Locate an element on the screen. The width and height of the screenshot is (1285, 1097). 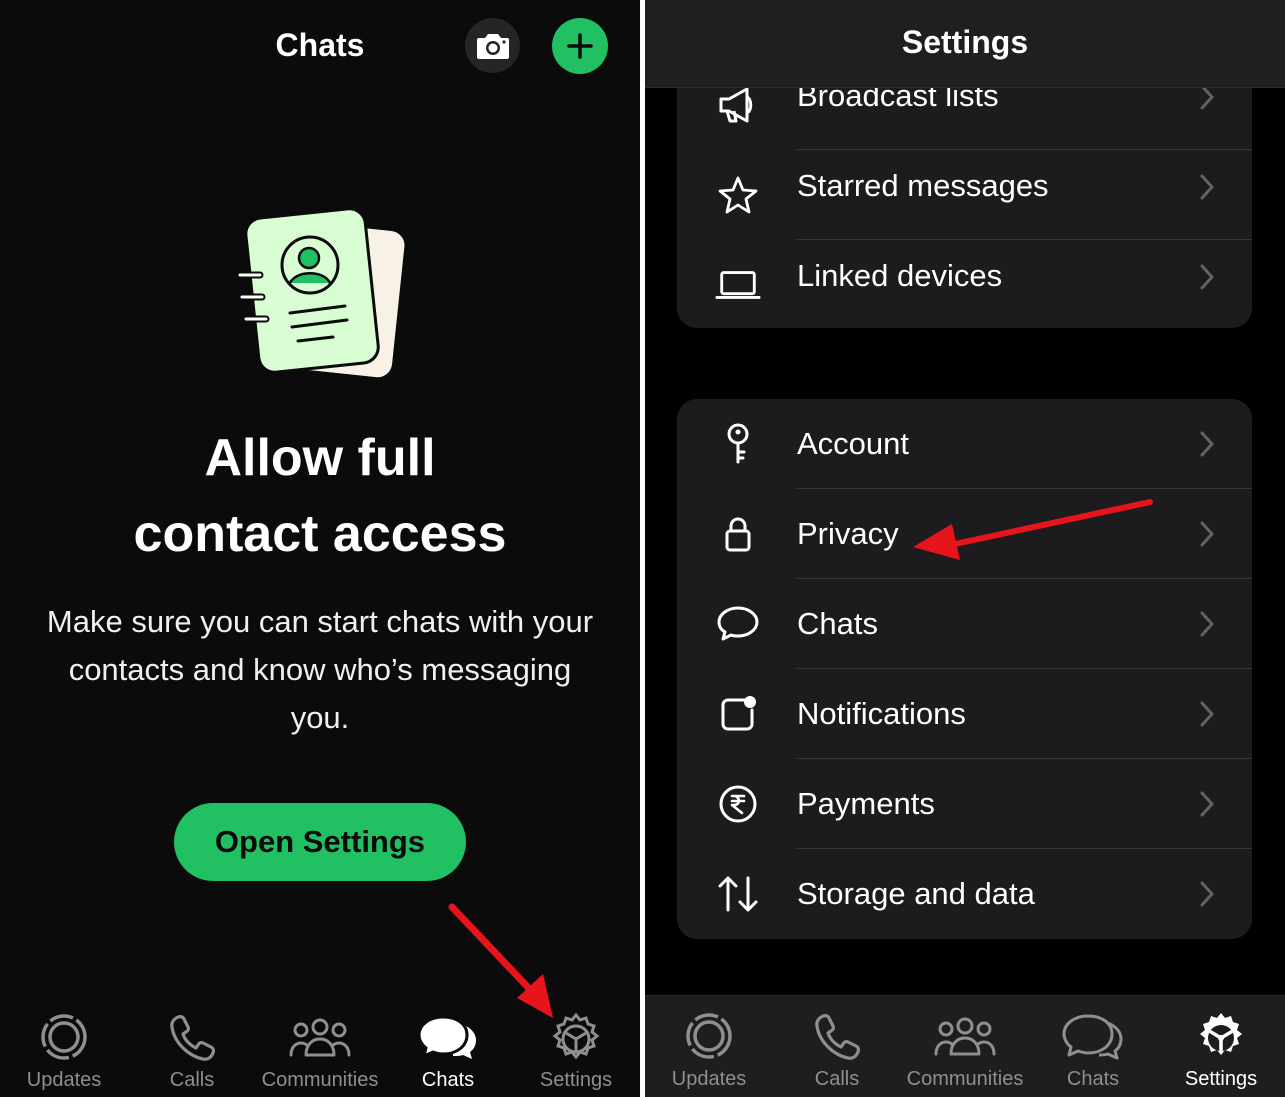
new-chat-button is located at coordinates (580, 46).